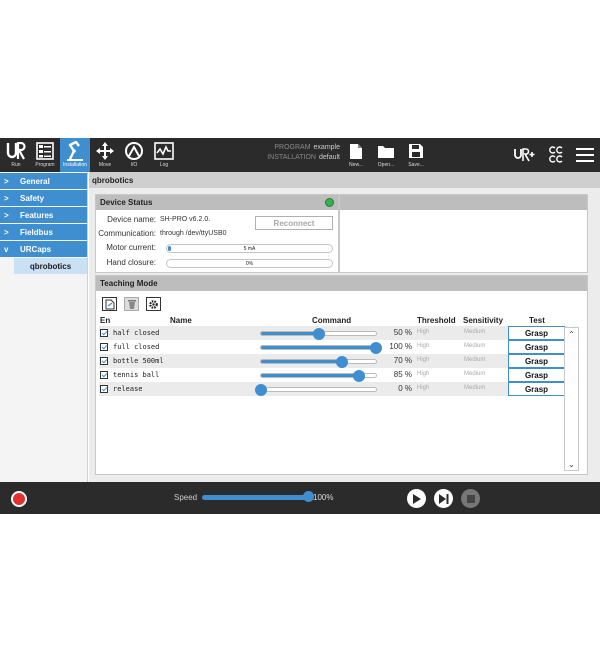  Describe the element at coordinates (109, 304) in the screenshot. I see `add-pose-button` at that location.